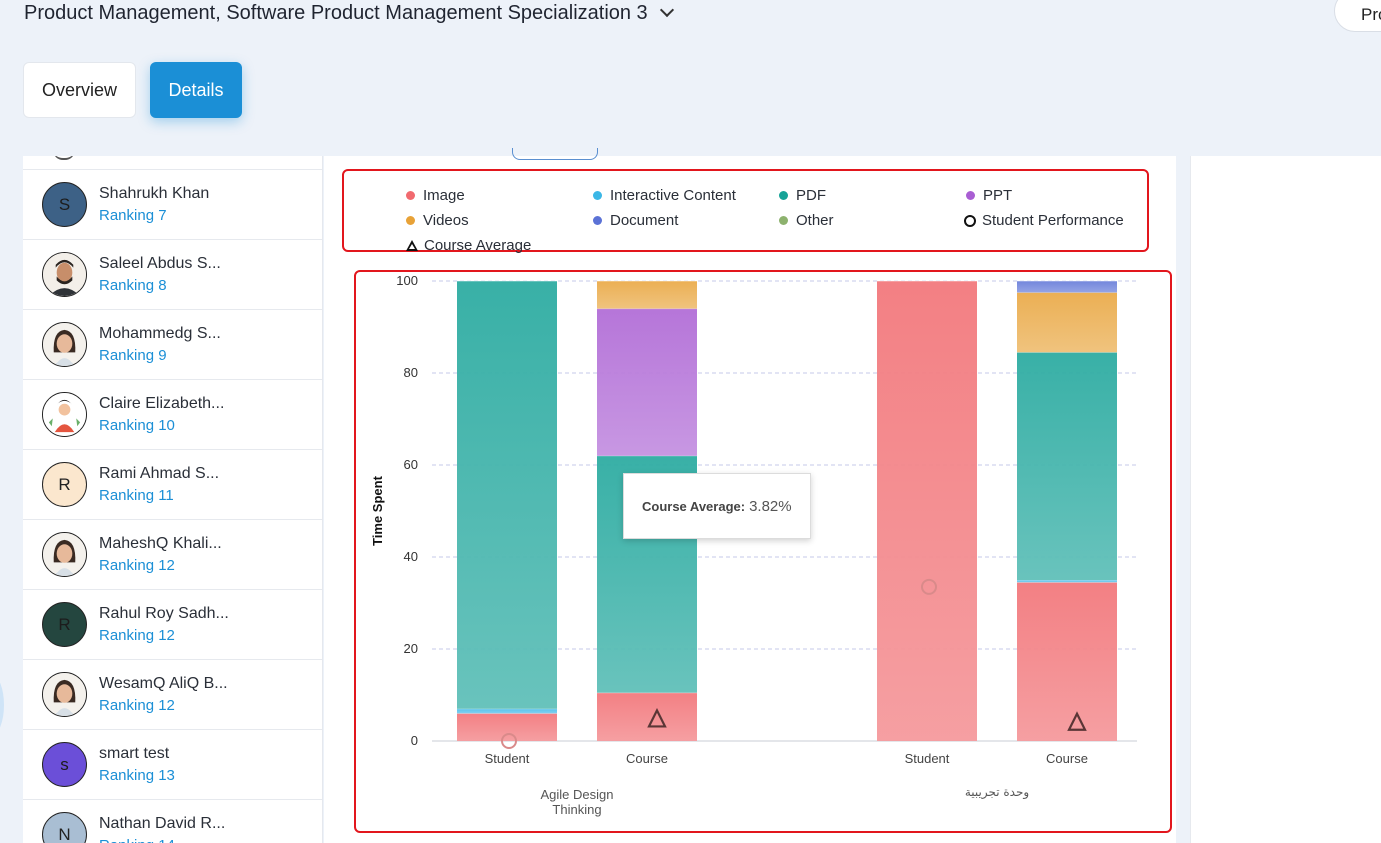 This screenshot has height=843, width=1381. I want to click on group-label-arabic: وحدة تجريبية, so click(997, 792).